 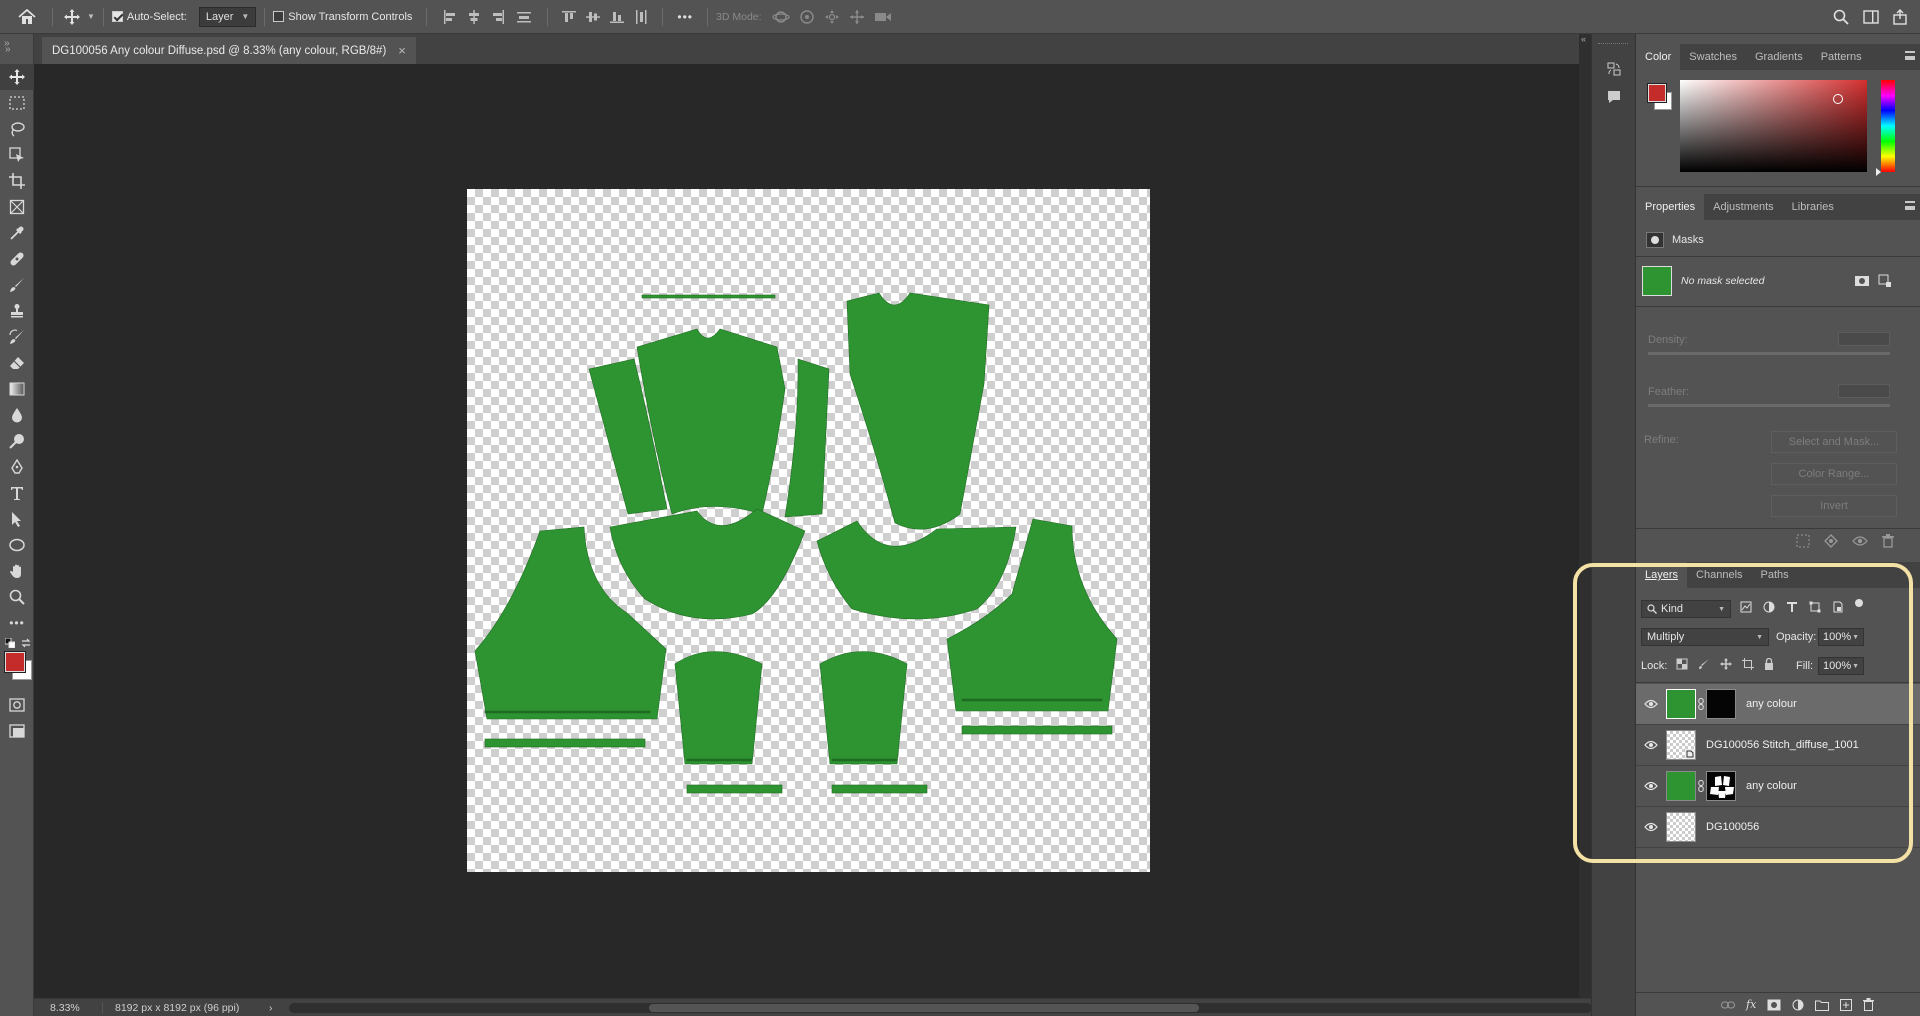 I want to click on layer-row: DG100056, so click(x=1778, y=827).